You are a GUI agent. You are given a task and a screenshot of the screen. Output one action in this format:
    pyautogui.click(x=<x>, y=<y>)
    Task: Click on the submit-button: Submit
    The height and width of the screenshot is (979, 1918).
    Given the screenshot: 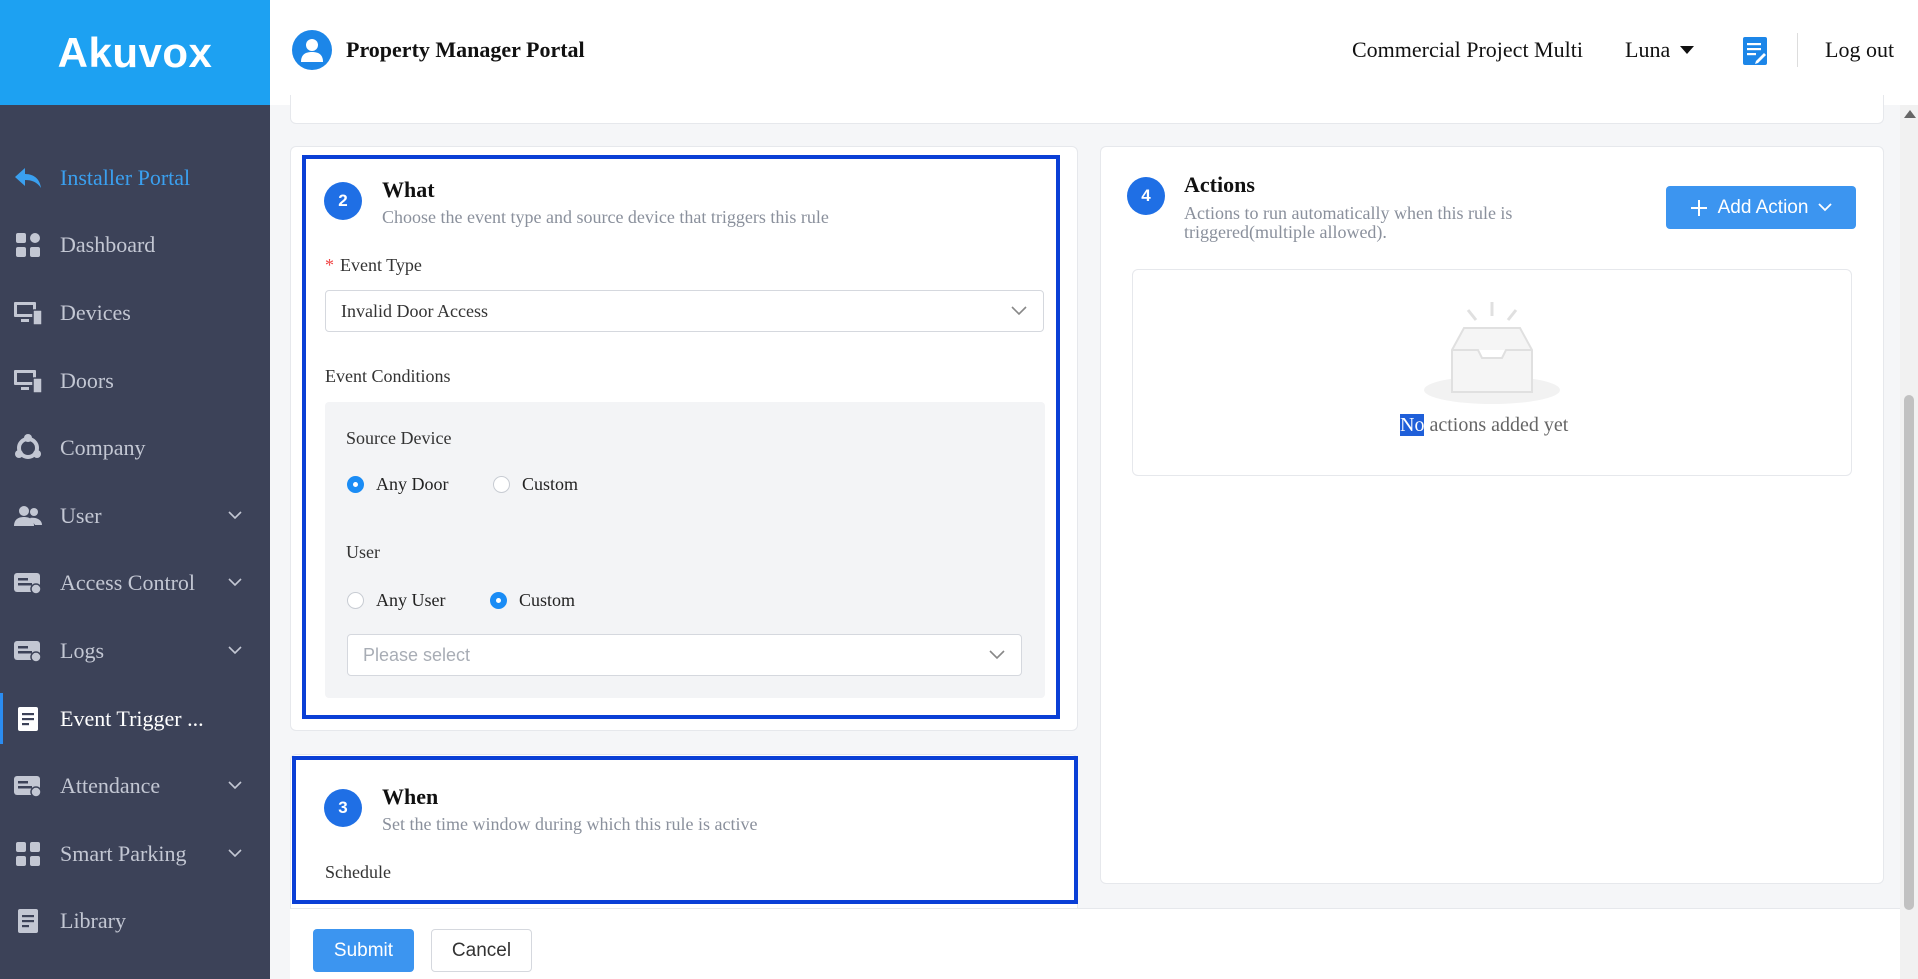 What is the action you would take?
    pyautogui.click(x=363, y=950)
    